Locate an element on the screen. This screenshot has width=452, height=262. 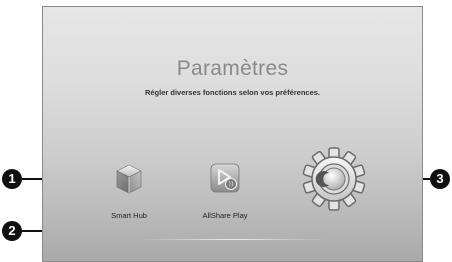
settings-gear-icon is located at coordinates (334, 179).